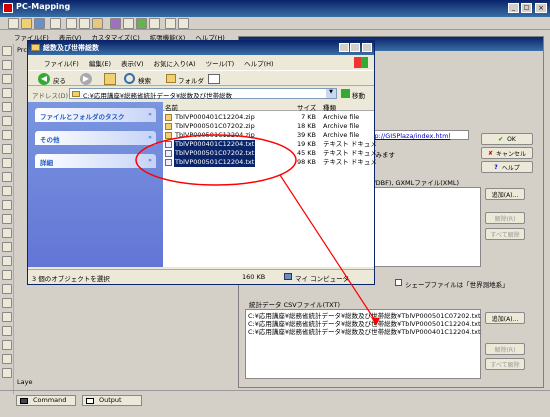  What do you see at coordinates (328, 248) in the screenshot?
I see `annotation-arrow-line` at bounding box center [328, 248].